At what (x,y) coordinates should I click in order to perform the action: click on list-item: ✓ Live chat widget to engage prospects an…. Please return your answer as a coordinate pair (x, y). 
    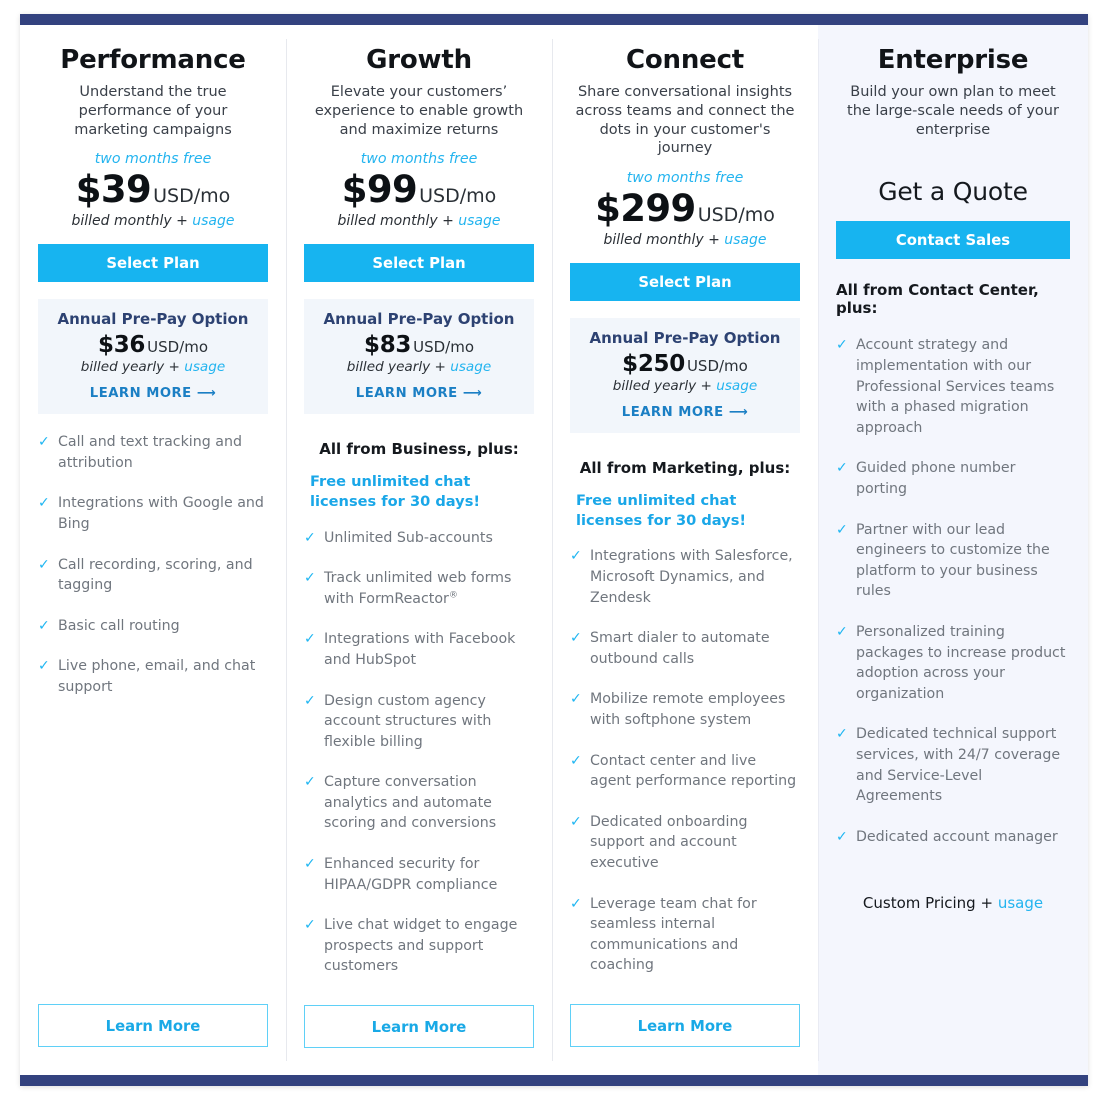
    Looking at the image, I should click on (419, 946).